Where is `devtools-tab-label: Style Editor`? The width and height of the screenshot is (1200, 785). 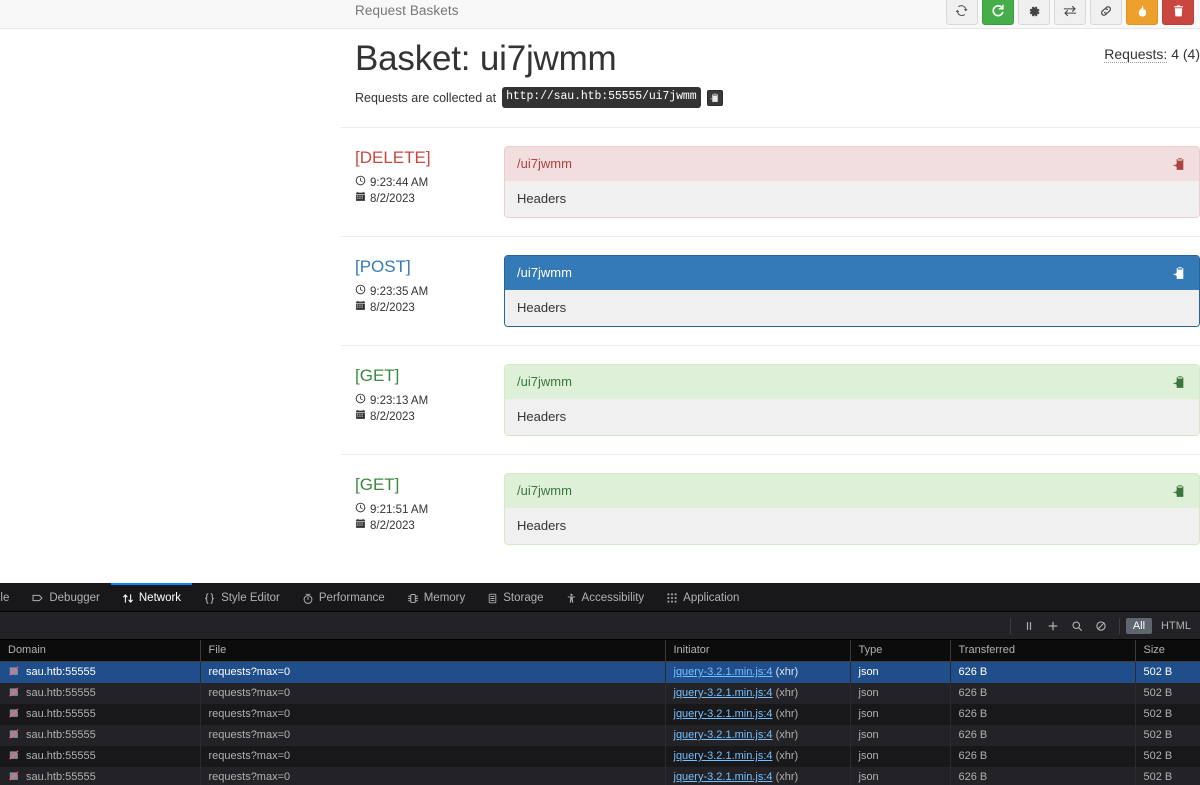 devtools-tab-label: Style Editor is located at coordinates (250, 598).